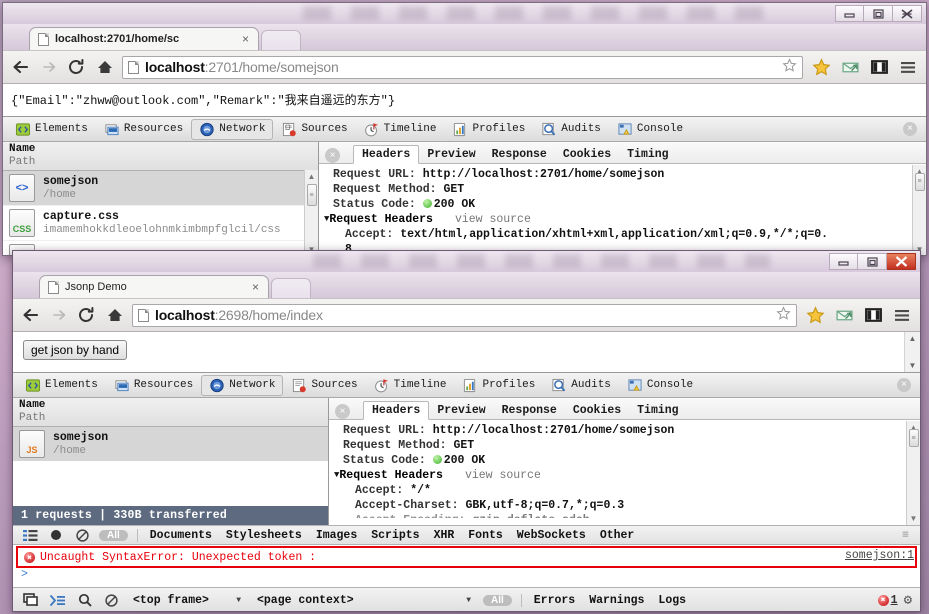  What do you see at coordinates (82, 535) in the screenshot?
I see `clear-icon` at bounding box center [82, 535].